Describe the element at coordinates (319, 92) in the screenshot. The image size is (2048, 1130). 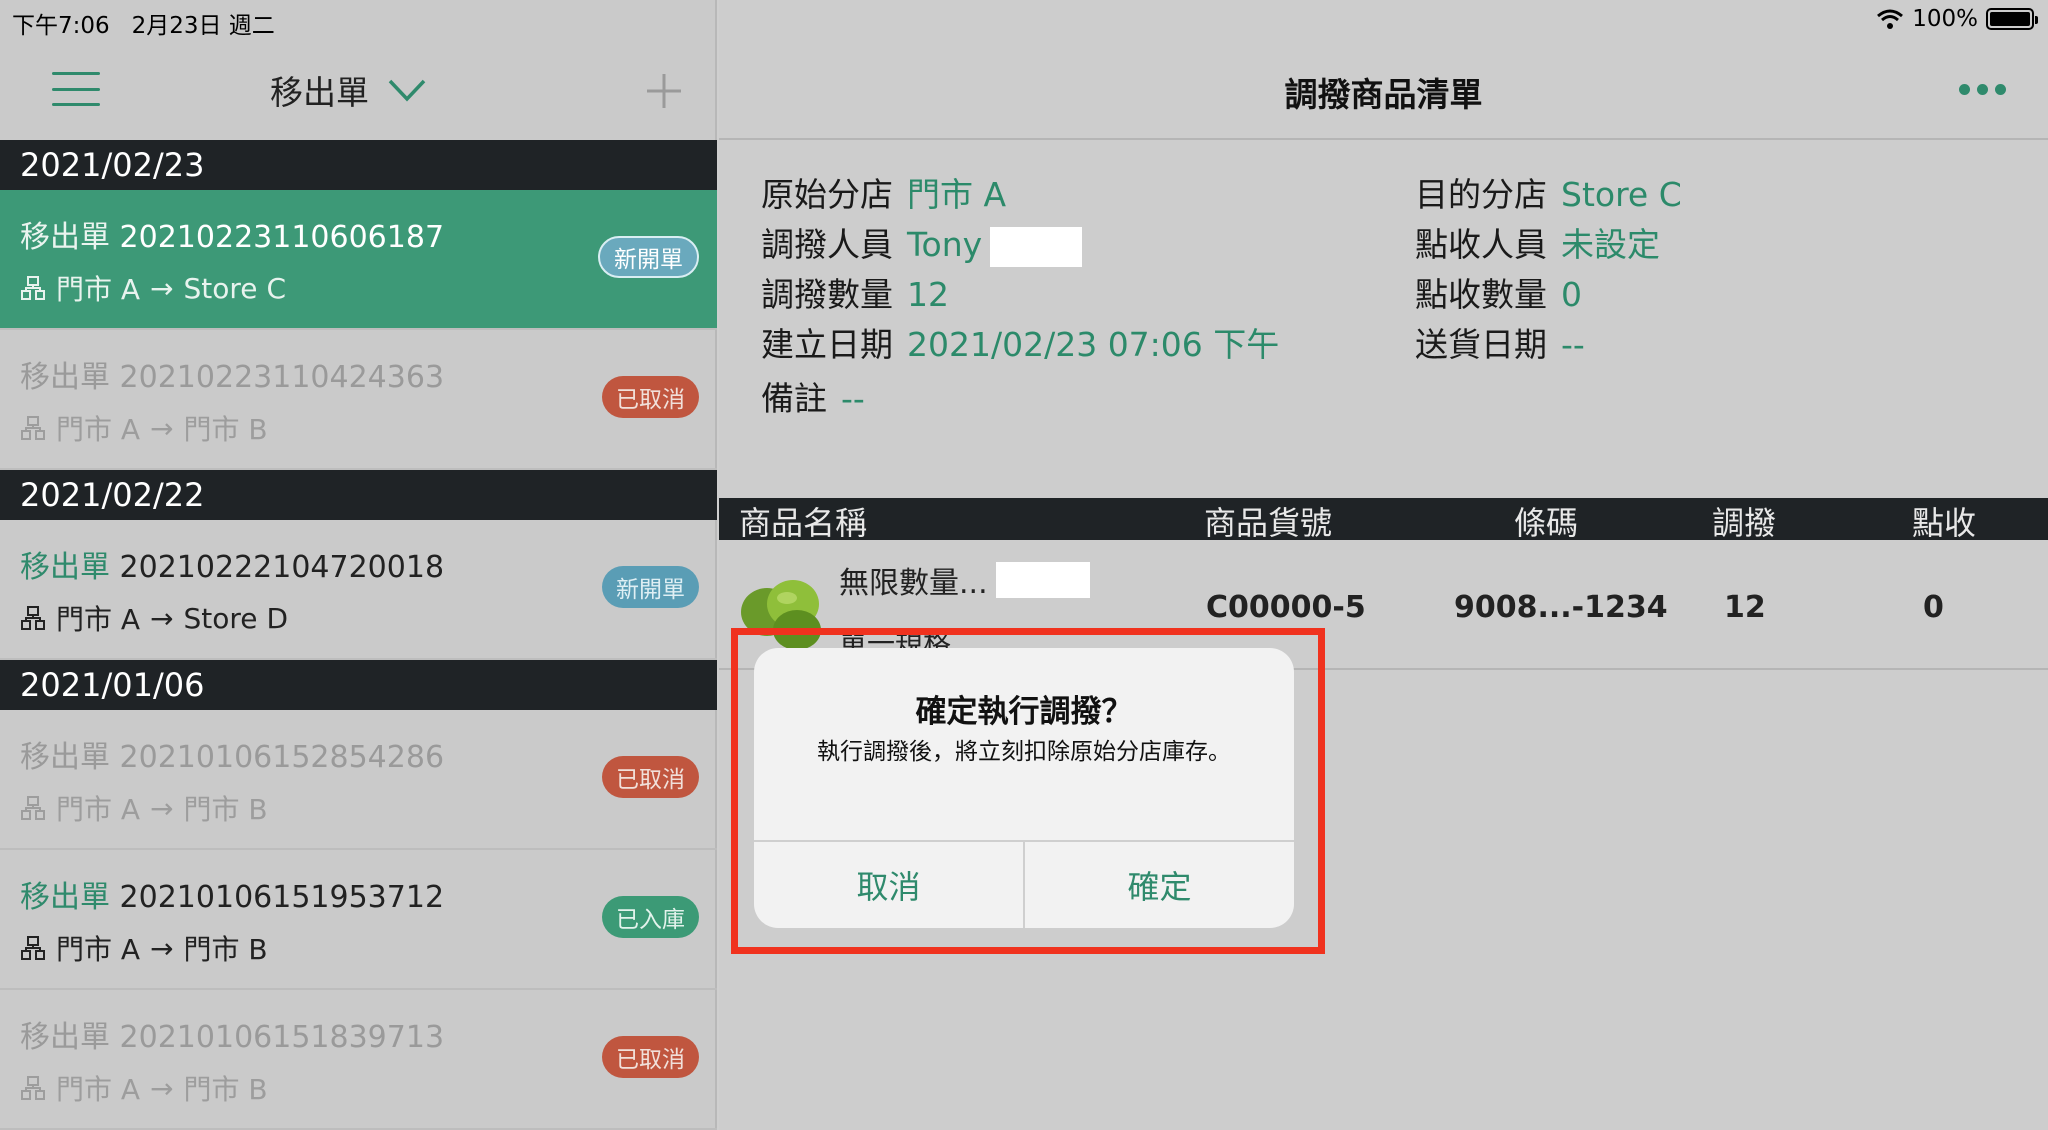
I see `list-title: 移出單` at that location.